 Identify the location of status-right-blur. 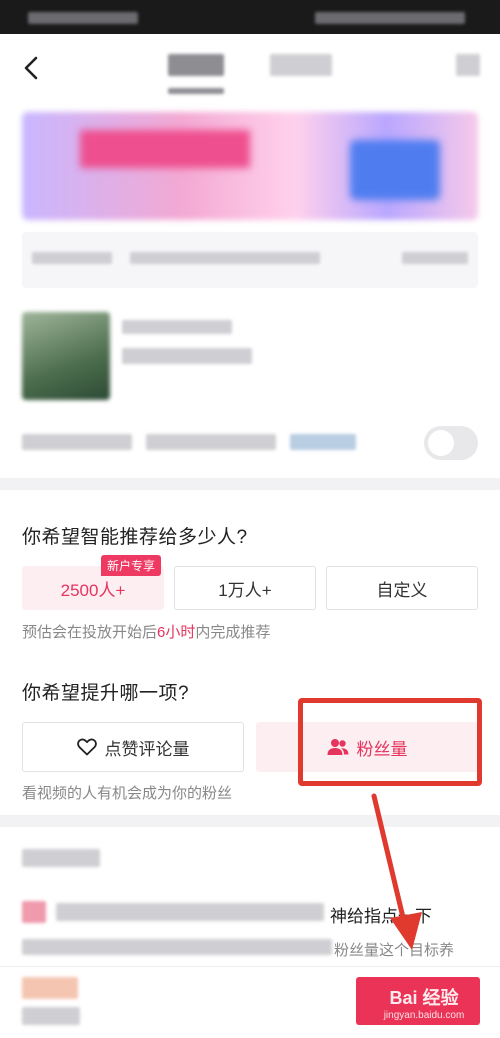
(390, 18).